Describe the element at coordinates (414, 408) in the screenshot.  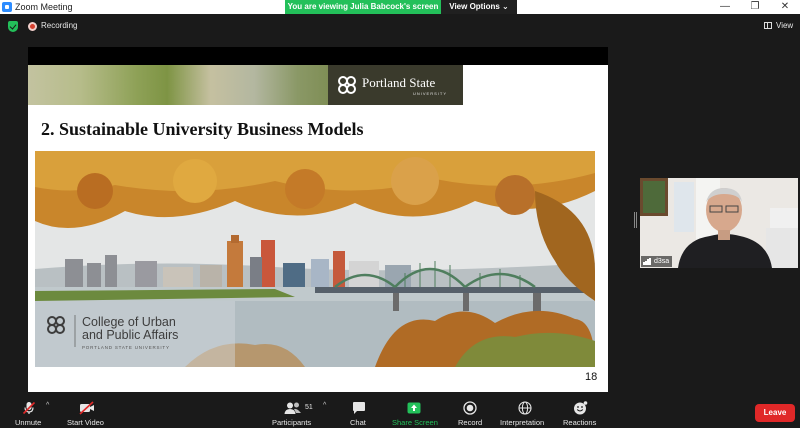
I see `share-screen-icon` at that location.